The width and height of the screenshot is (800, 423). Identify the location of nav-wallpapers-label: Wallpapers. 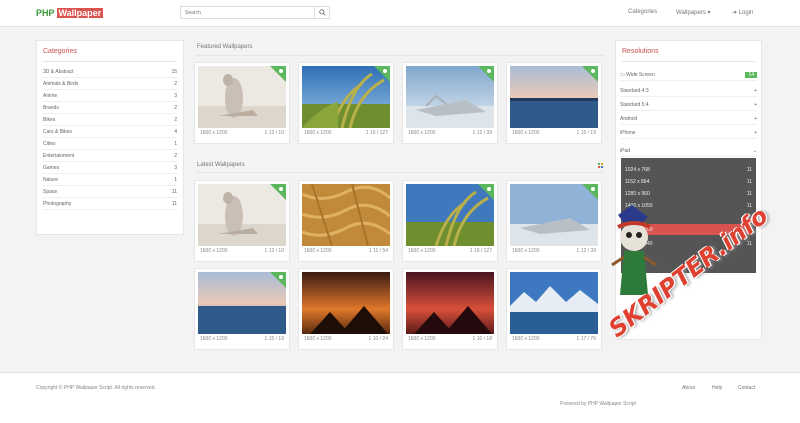
(691, 13).